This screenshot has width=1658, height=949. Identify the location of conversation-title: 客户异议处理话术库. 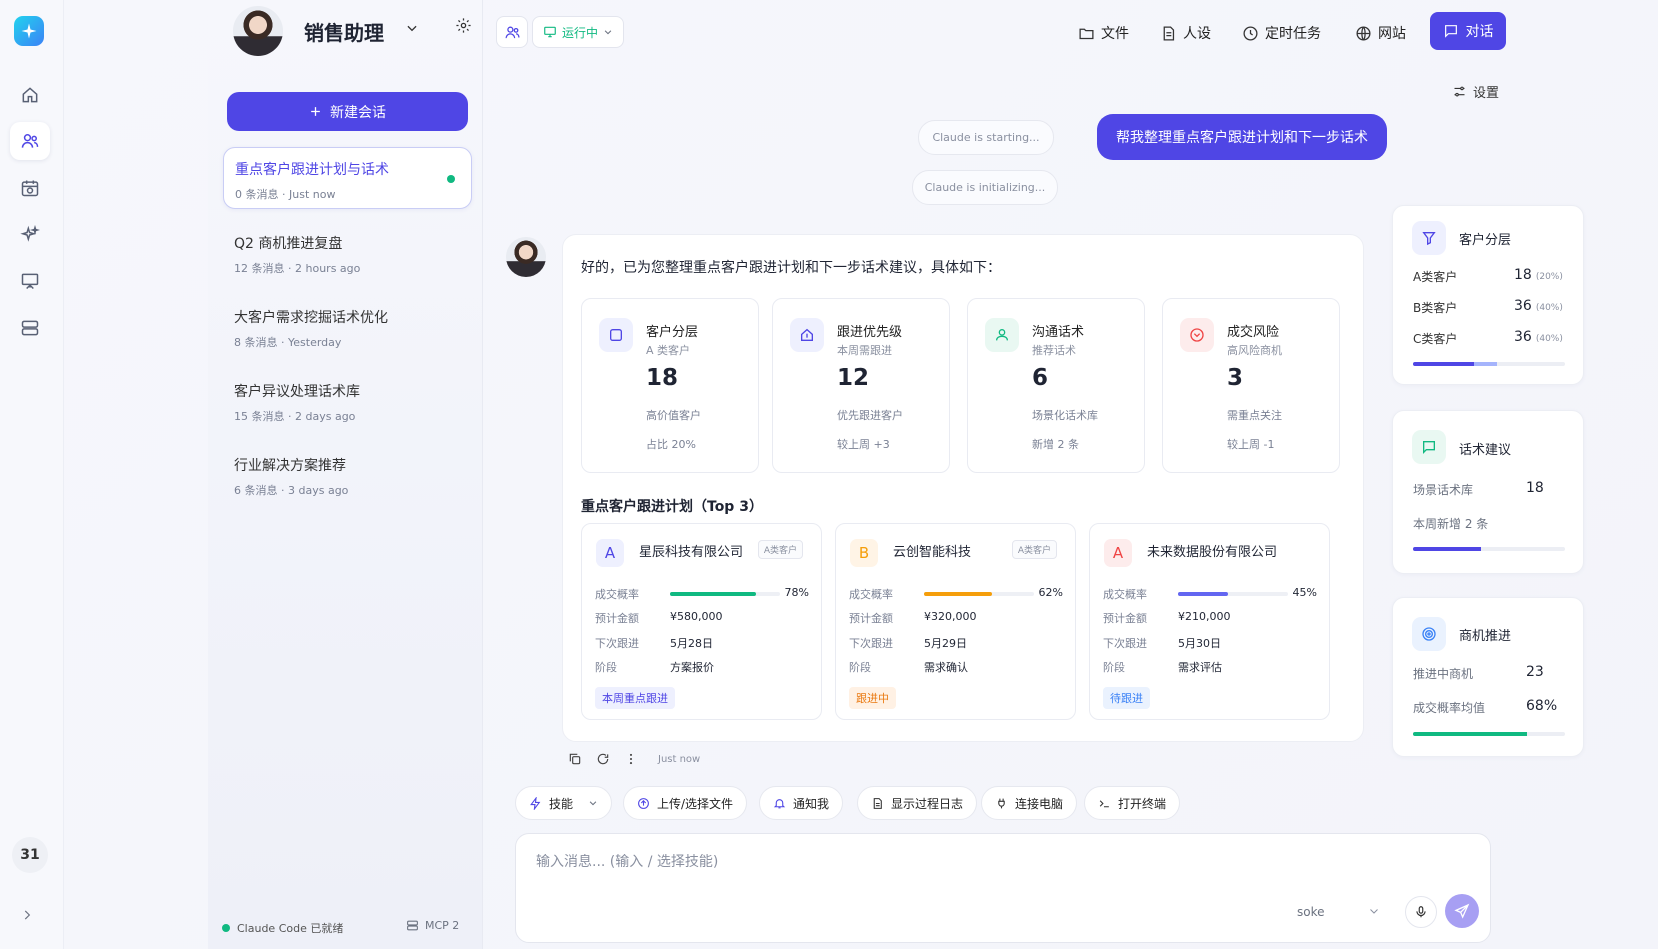
(297, 392).